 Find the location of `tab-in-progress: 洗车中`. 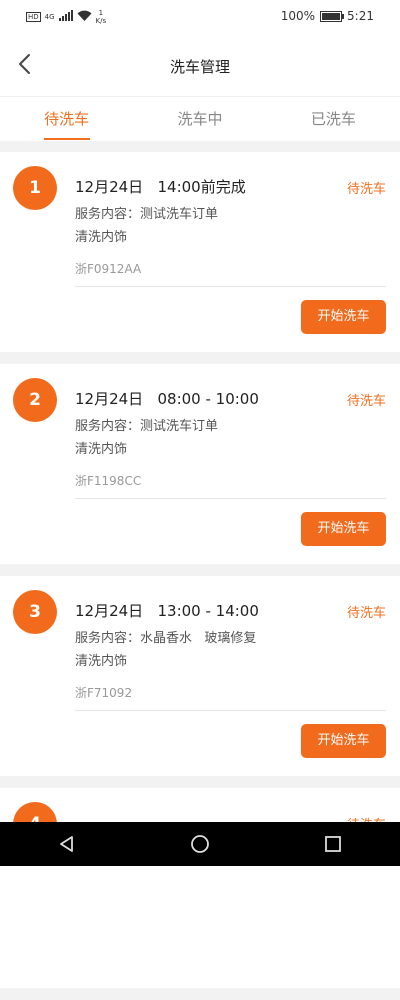

tab-in-progress: 洗车中 is located at coordinates (199, 119).